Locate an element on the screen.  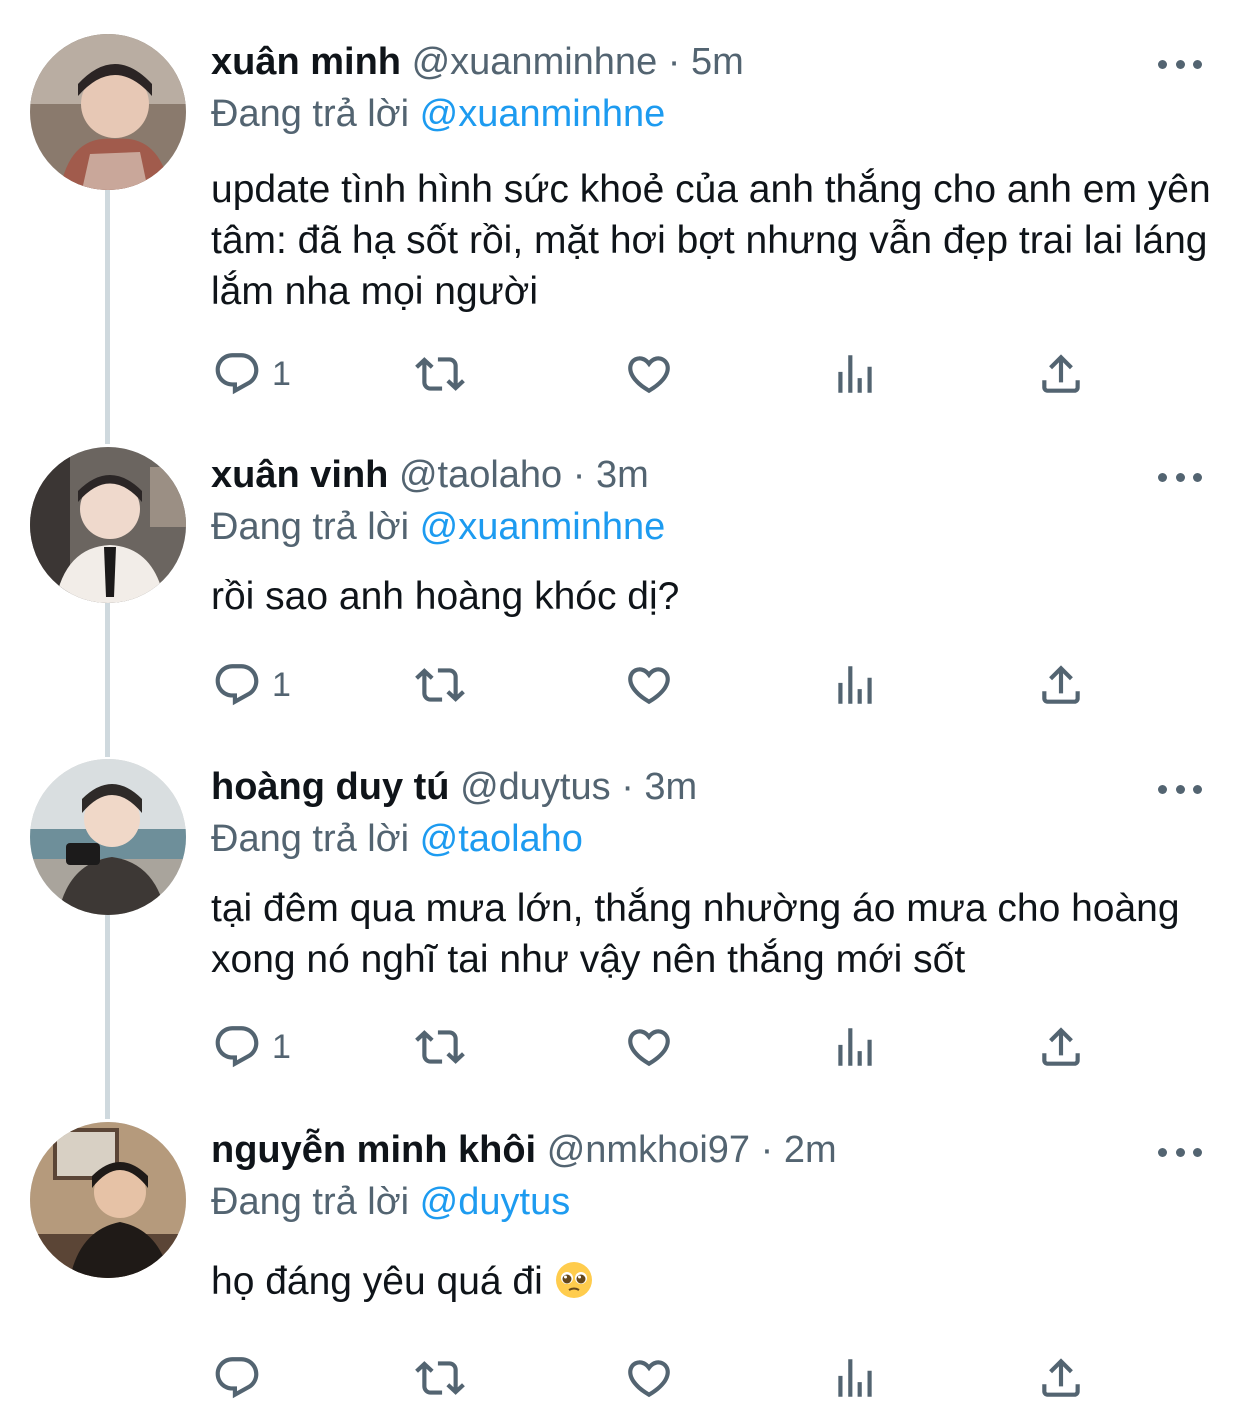
pleading-face-emoji is located at coordinates (573, 1280).